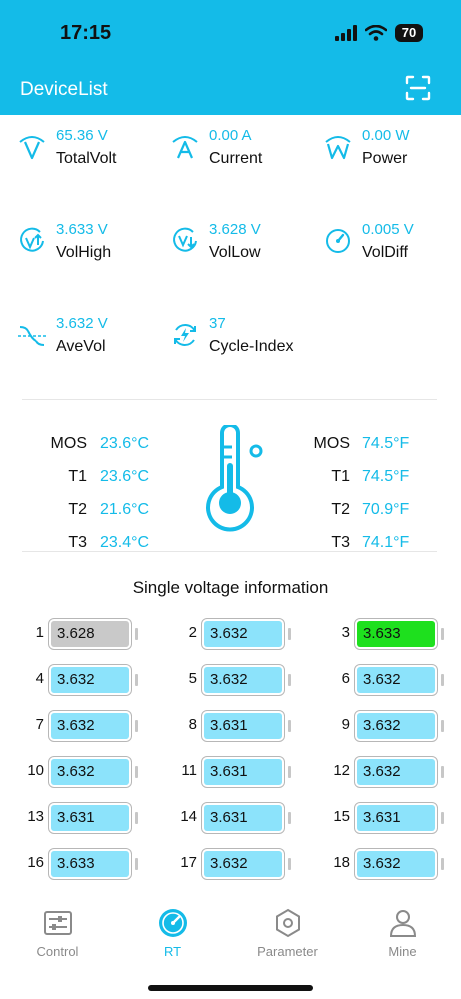  Describe the element at coordinates (385, 252) in the screenshot. I see `vol-diff-label: VolDiff` at that location.